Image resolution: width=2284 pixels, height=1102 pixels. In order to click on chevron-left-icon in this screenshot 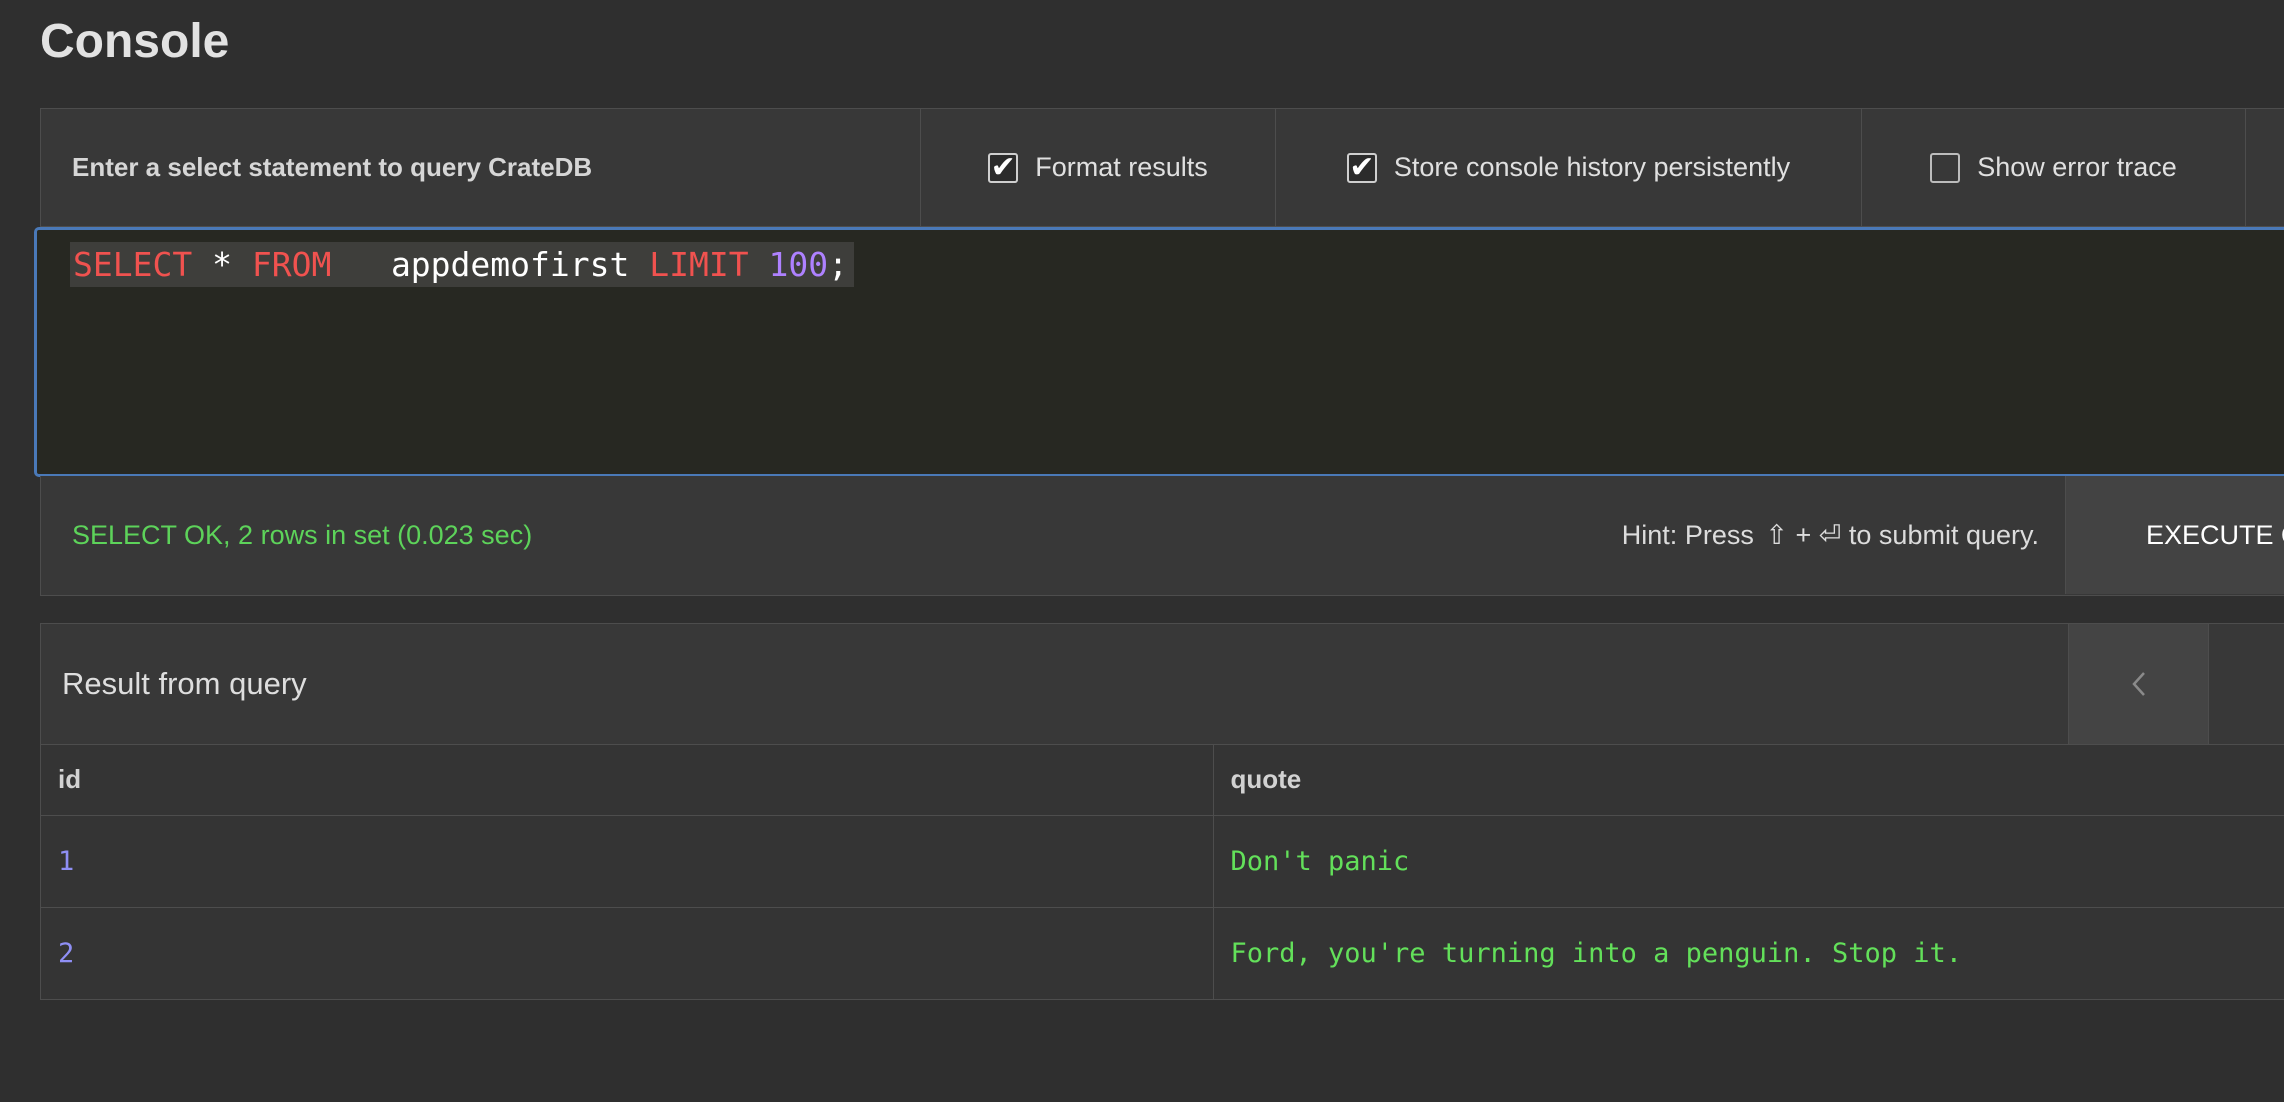, I will do `click(2138, 684)`.